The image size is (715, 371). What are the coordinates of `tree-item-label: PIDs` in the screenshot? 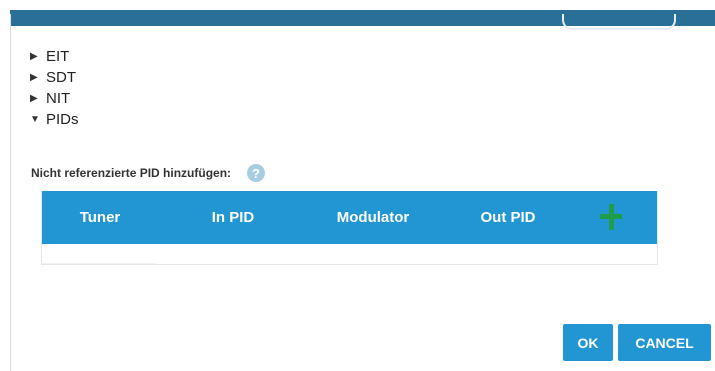 It's located at (62, 119).